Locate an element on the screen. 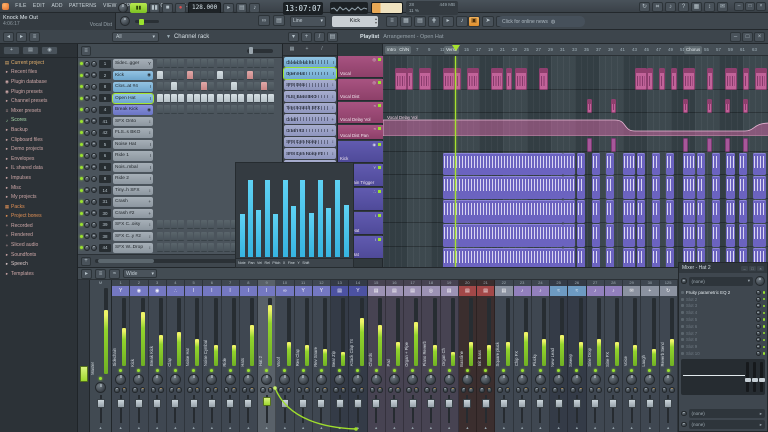 This screenshot has width=768, height=432. slot-enable-led is located at coordinates (763, 347).